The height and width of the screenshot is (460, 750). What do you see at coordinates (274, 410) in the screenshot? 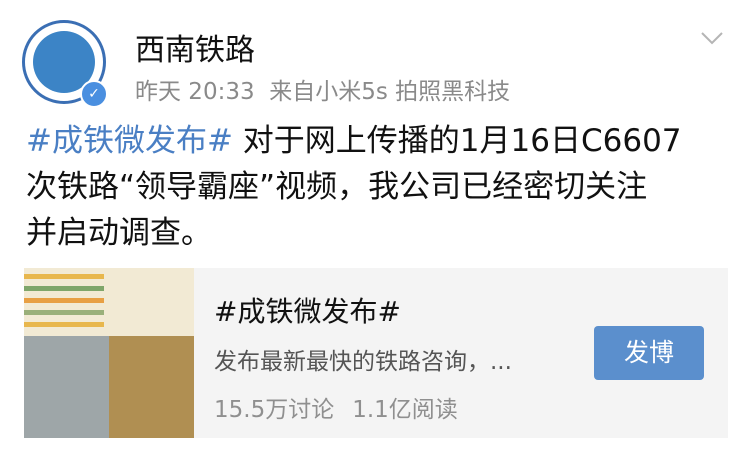
I see `discussion-count: 15.5万讨论` at bounding box center [274, 410].